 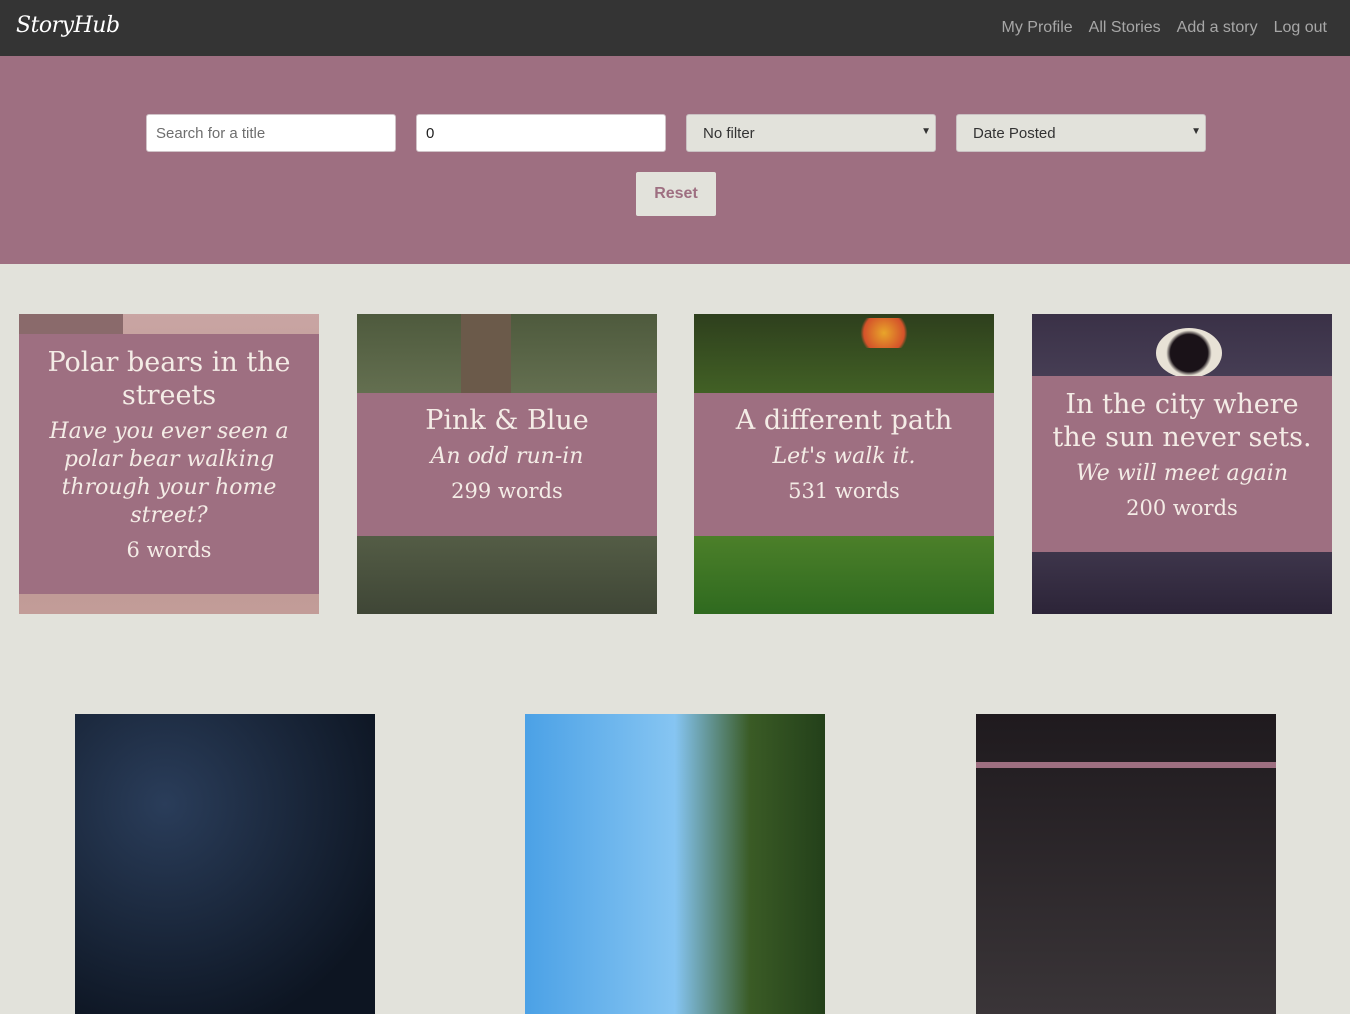 What do you see at coordinates (729, 133) in the screenshot?
I see `filter-select-value: No filter` at bounding box center [729, 133].